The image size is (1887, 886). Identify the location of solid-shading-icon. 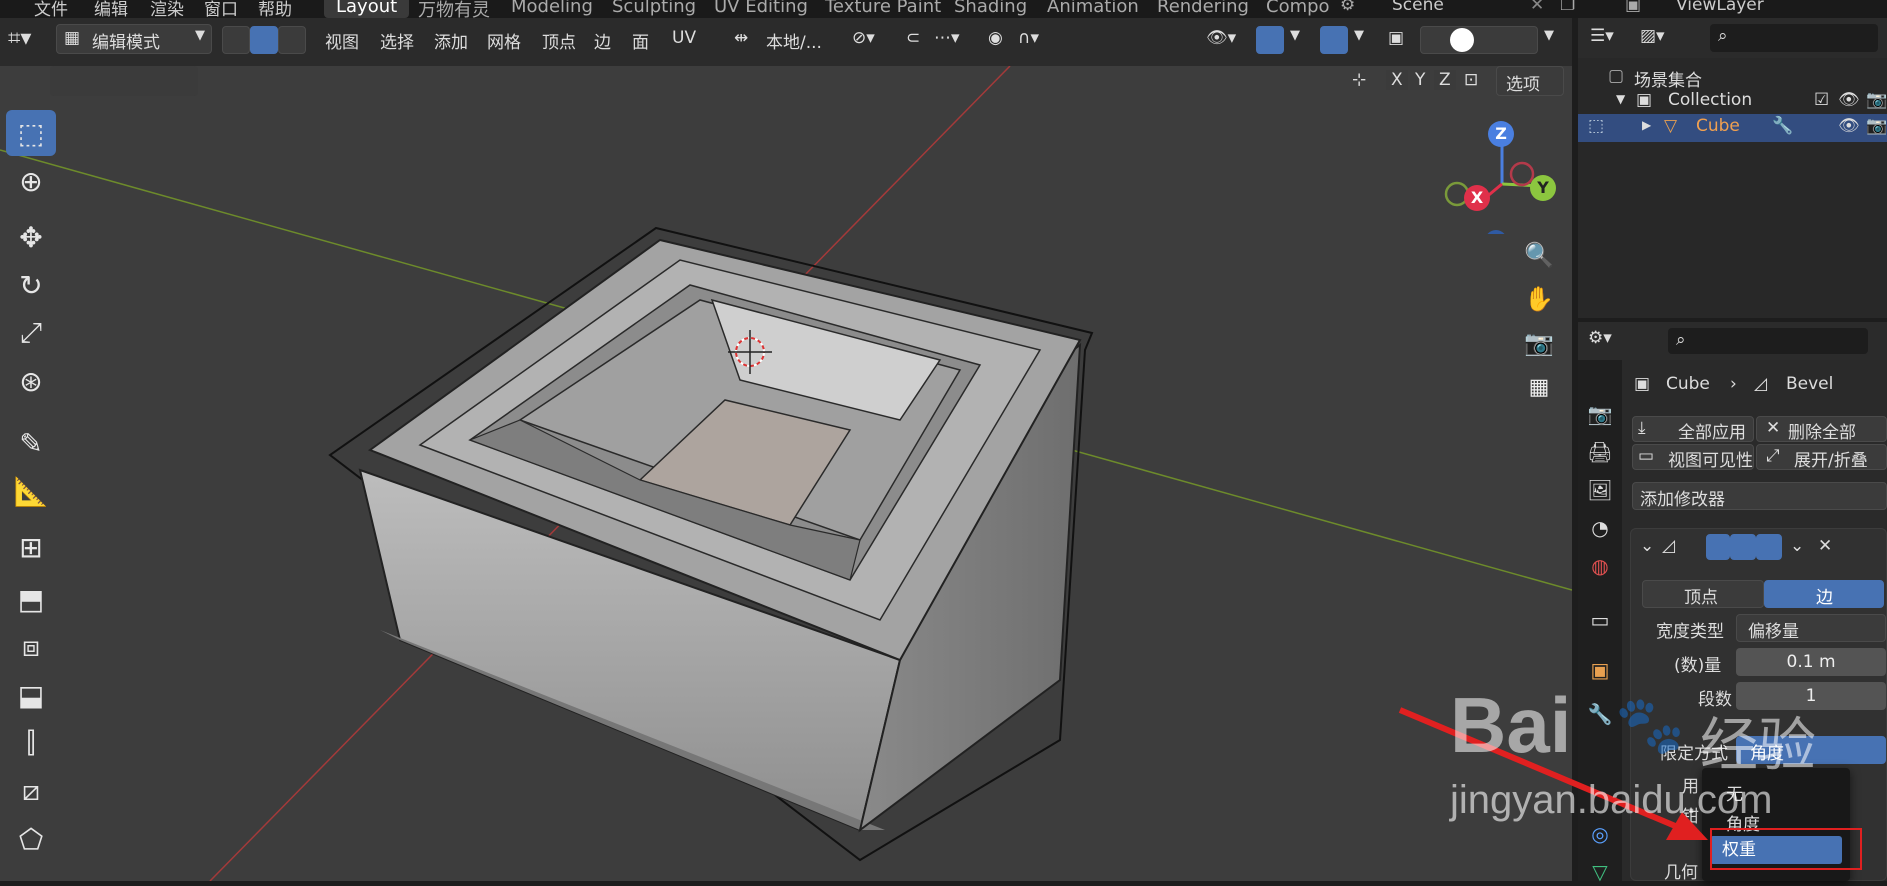
(1462, 40).